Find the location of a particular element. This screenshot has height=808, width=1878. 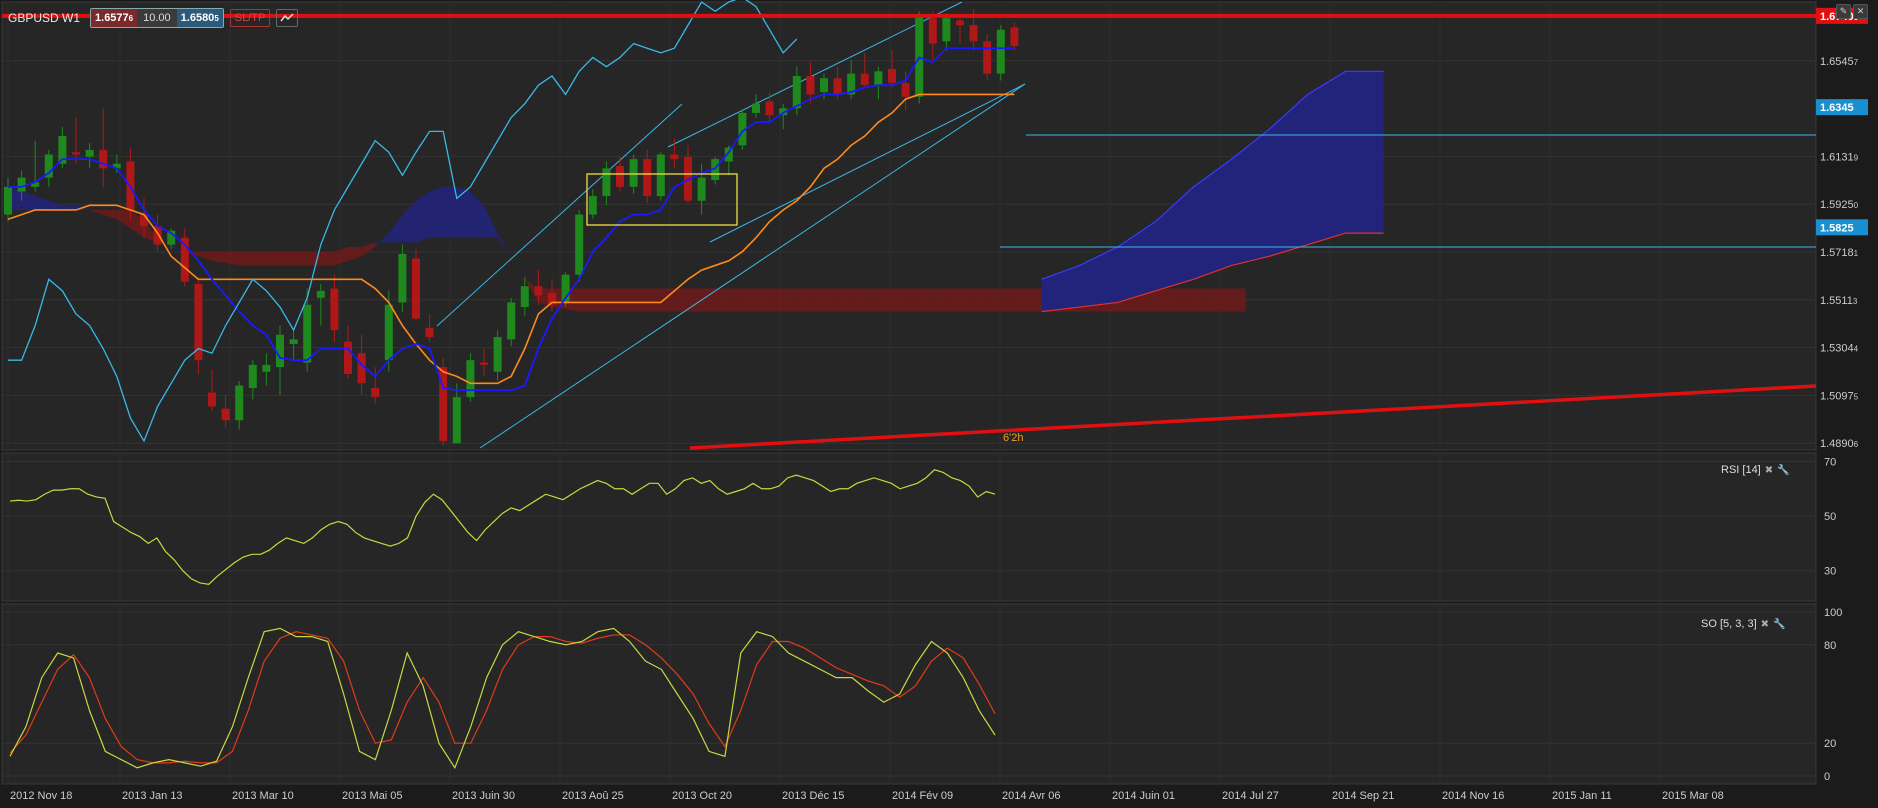

price-tick-label: 1.59250 is located at coordinates (1839, 205).